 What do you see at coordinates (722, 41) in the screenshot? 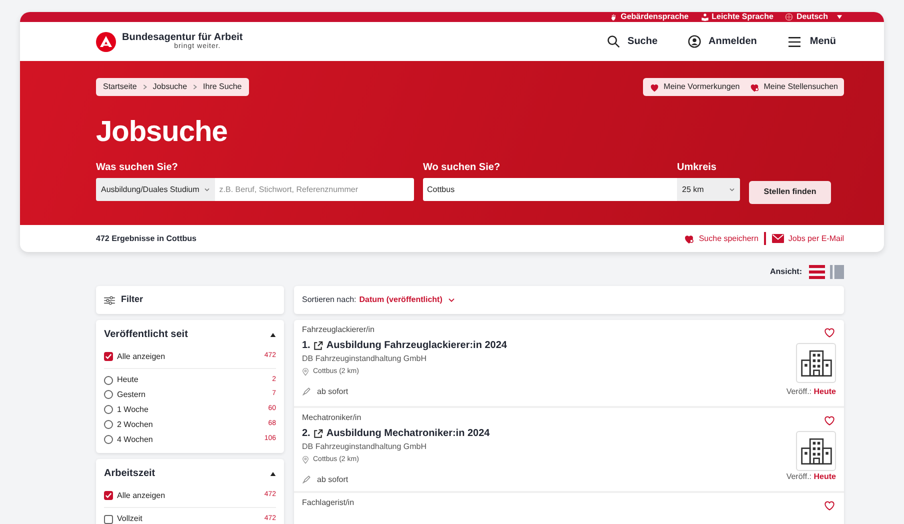
I see `nav-account-button: Anmelden` at bounding box center [722, 41].